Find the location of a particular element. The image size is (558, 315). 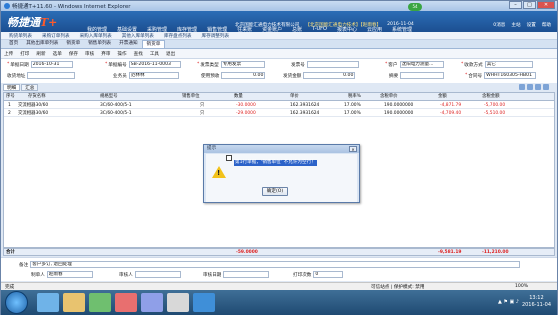

exp-amount-input: 0.00 is located at coordinates (329, 75).